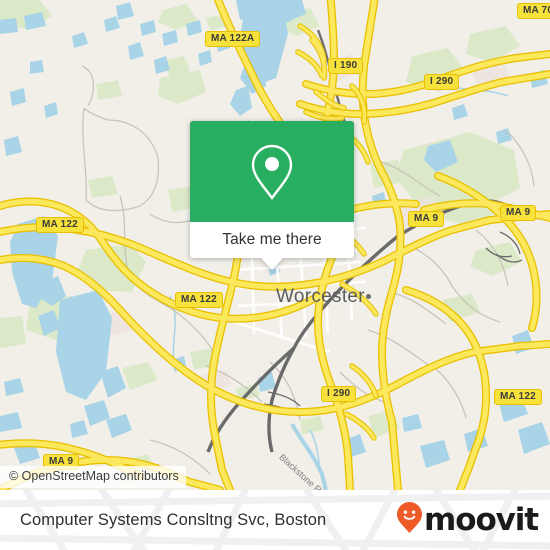 This screenshot has height=550, width=550. What do you see at coordinates (481, 519) in the screenshot?
I see `moovit-wordmark: moovit` at bounding box center [481, 519].